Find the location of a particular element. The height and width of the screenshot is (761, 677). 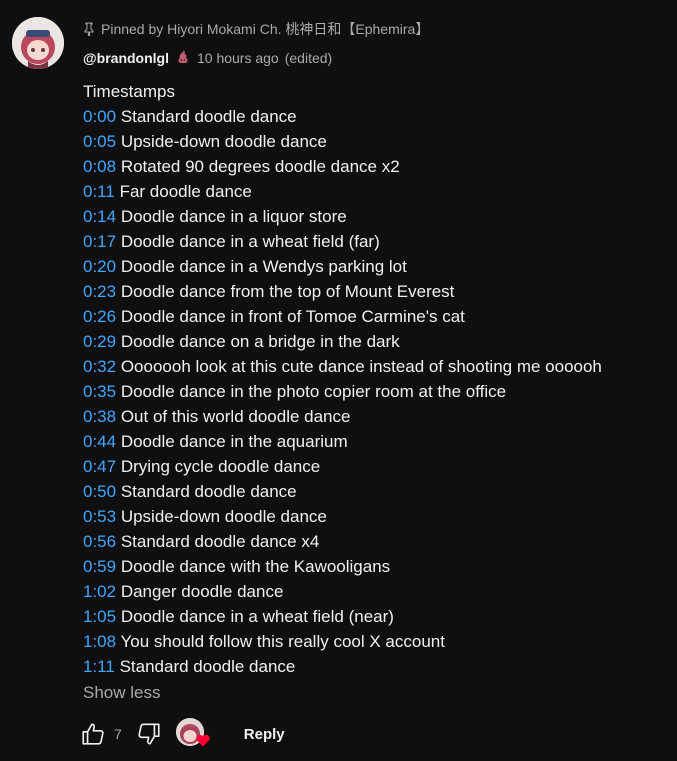

timestamp-link: 0:08 is located at coordinates (99, 166).